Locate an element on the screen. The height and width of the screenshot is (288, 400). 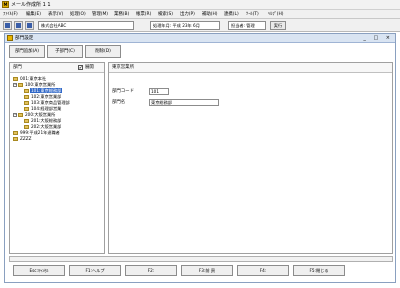
tree-item: ZZZZ is located at coordinates (22, 138).